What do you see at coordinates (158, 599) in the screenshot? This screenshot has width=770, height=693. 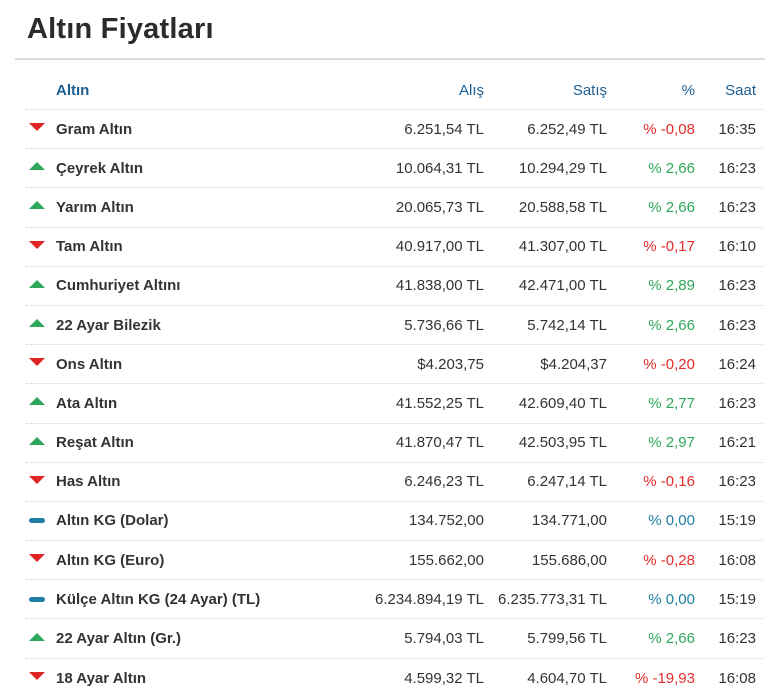 I see `gold-name: Külçe Altın KG (24 Ayar) (TL)` at bounding box center [158, 599].